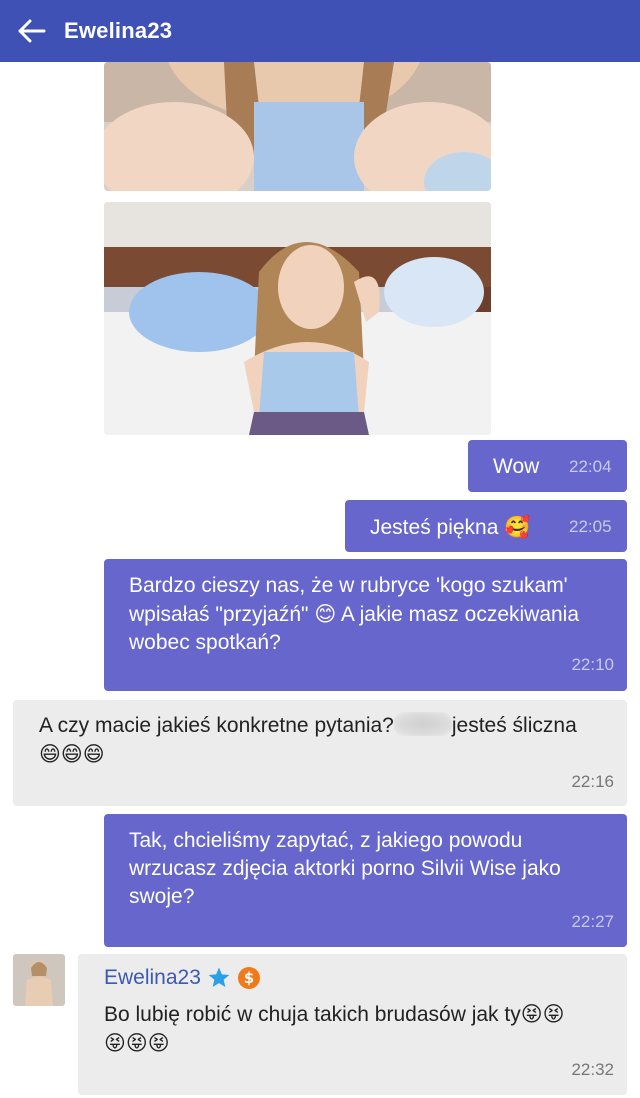  Describe the element at coordinates (39, 980) in the screenshot. I see `avatar` at that location.